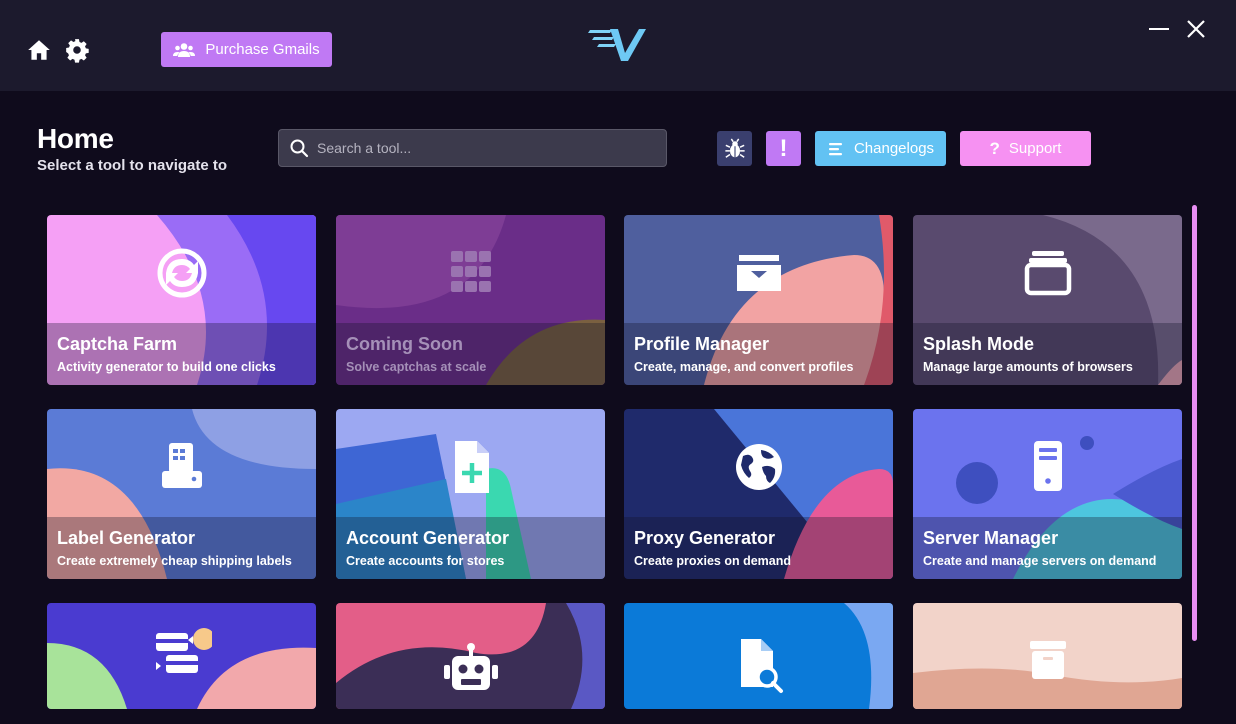 The height and width of the screenshot is (724, 1236). I want to click on scrollbar, so click(1194, 423).